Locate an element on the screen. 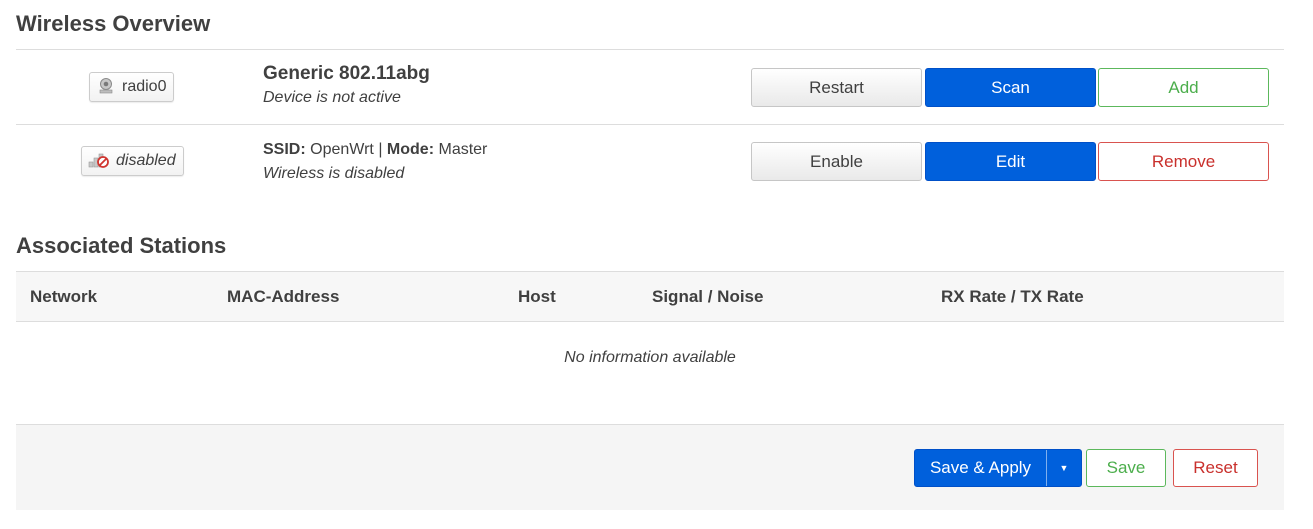  column-header-rate: RX Rate / TX Rate is located at coordinates (1105, 296).